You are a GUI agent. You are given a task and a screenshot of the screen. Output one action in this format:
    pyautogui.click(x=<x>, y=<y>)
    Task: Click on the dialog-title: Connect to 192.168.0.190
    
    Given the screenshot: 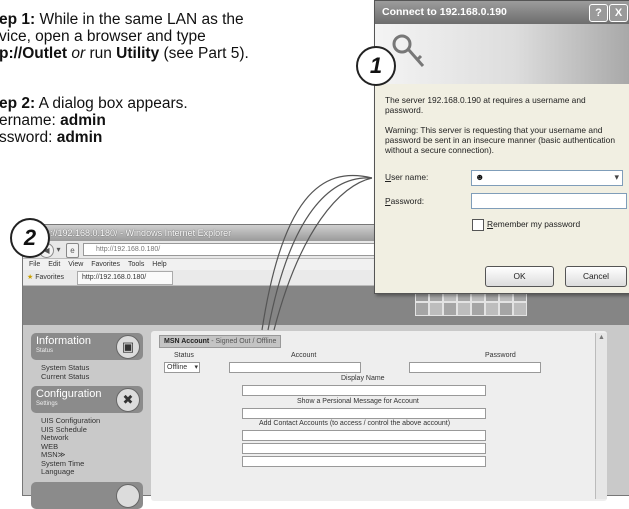 What is the action you would take?
    pyautogui.click(x=444, y=12)
    